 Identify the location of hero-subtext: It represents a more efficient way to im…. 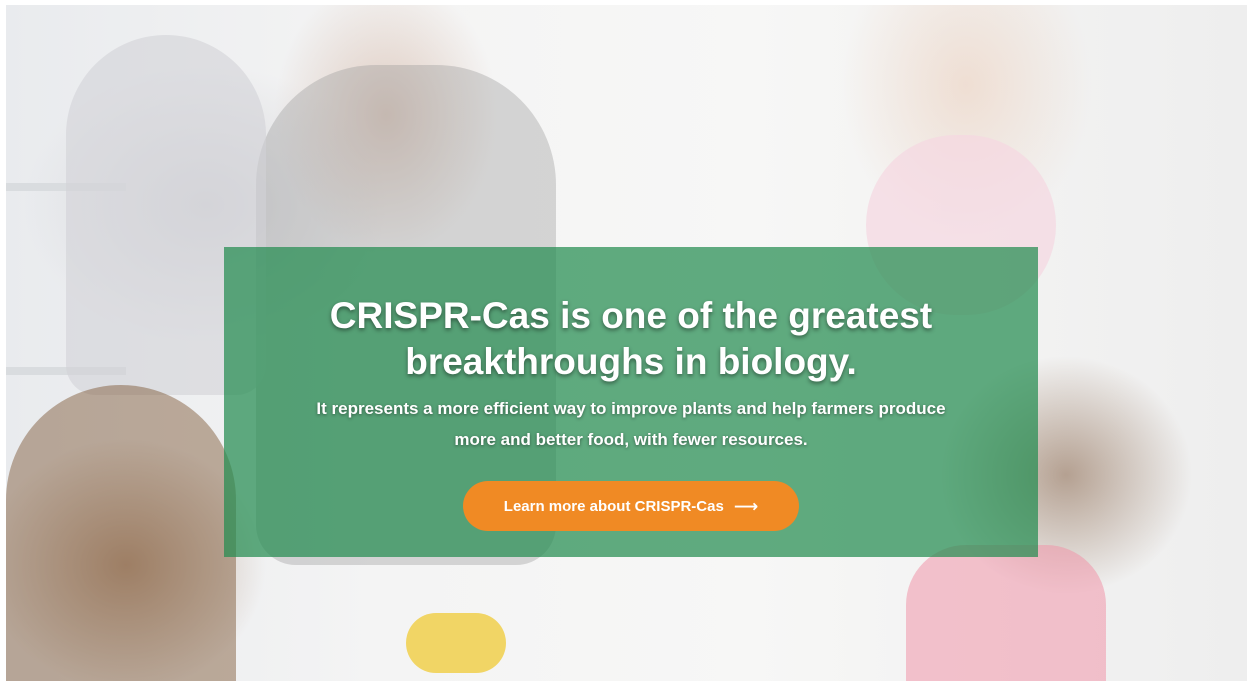
(631, 424).